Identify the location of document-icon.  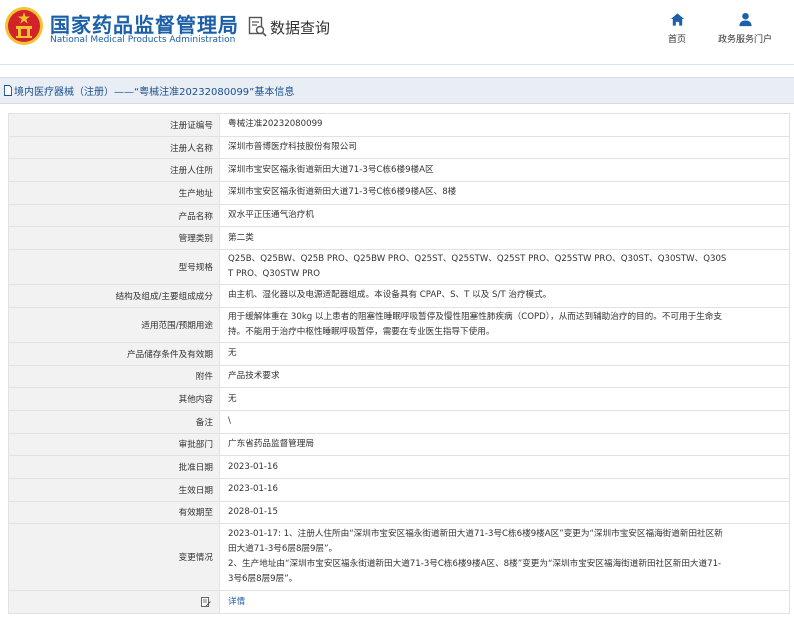
(8, 90).